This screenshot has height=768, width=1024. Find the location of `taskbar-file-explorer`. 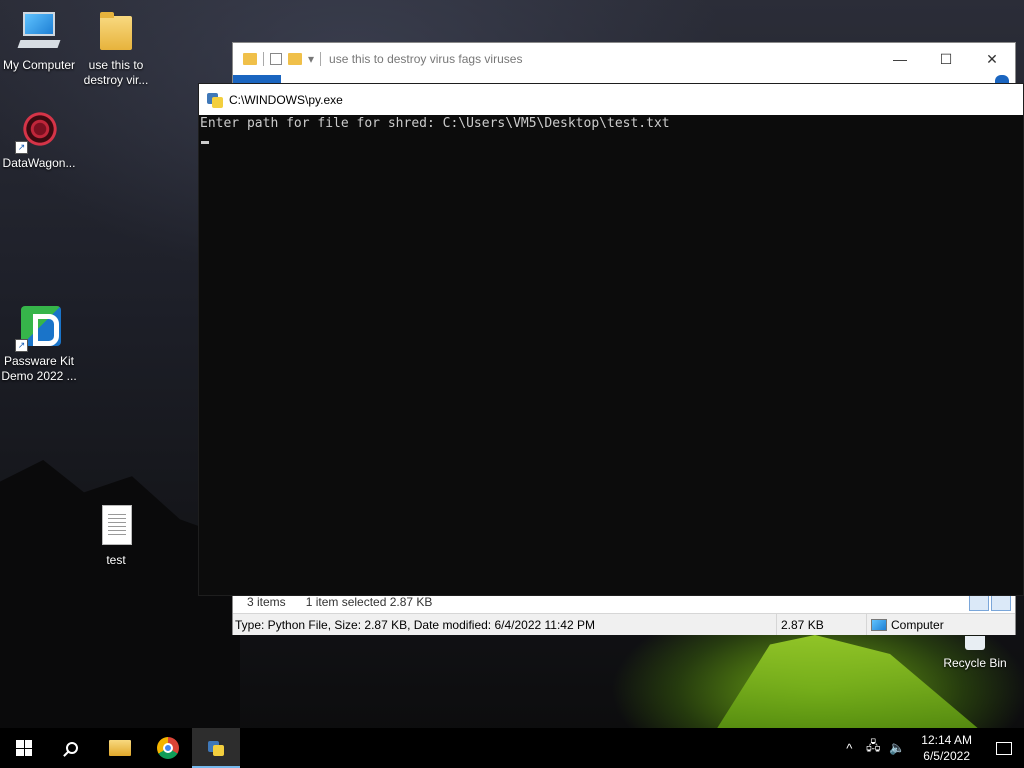

taskbar-file-explorer is located at coordinates (120, 748).